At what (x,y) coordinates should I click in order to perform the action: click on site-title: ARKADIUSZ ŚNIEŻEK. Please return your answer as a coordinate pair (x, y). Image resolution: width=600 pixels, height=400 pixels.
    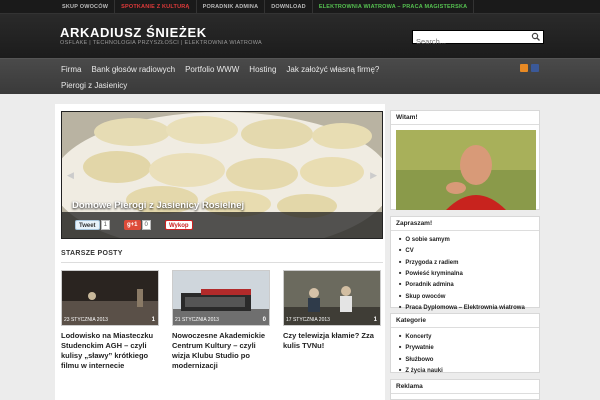
    Looking at the image, I should click on (133, 32).